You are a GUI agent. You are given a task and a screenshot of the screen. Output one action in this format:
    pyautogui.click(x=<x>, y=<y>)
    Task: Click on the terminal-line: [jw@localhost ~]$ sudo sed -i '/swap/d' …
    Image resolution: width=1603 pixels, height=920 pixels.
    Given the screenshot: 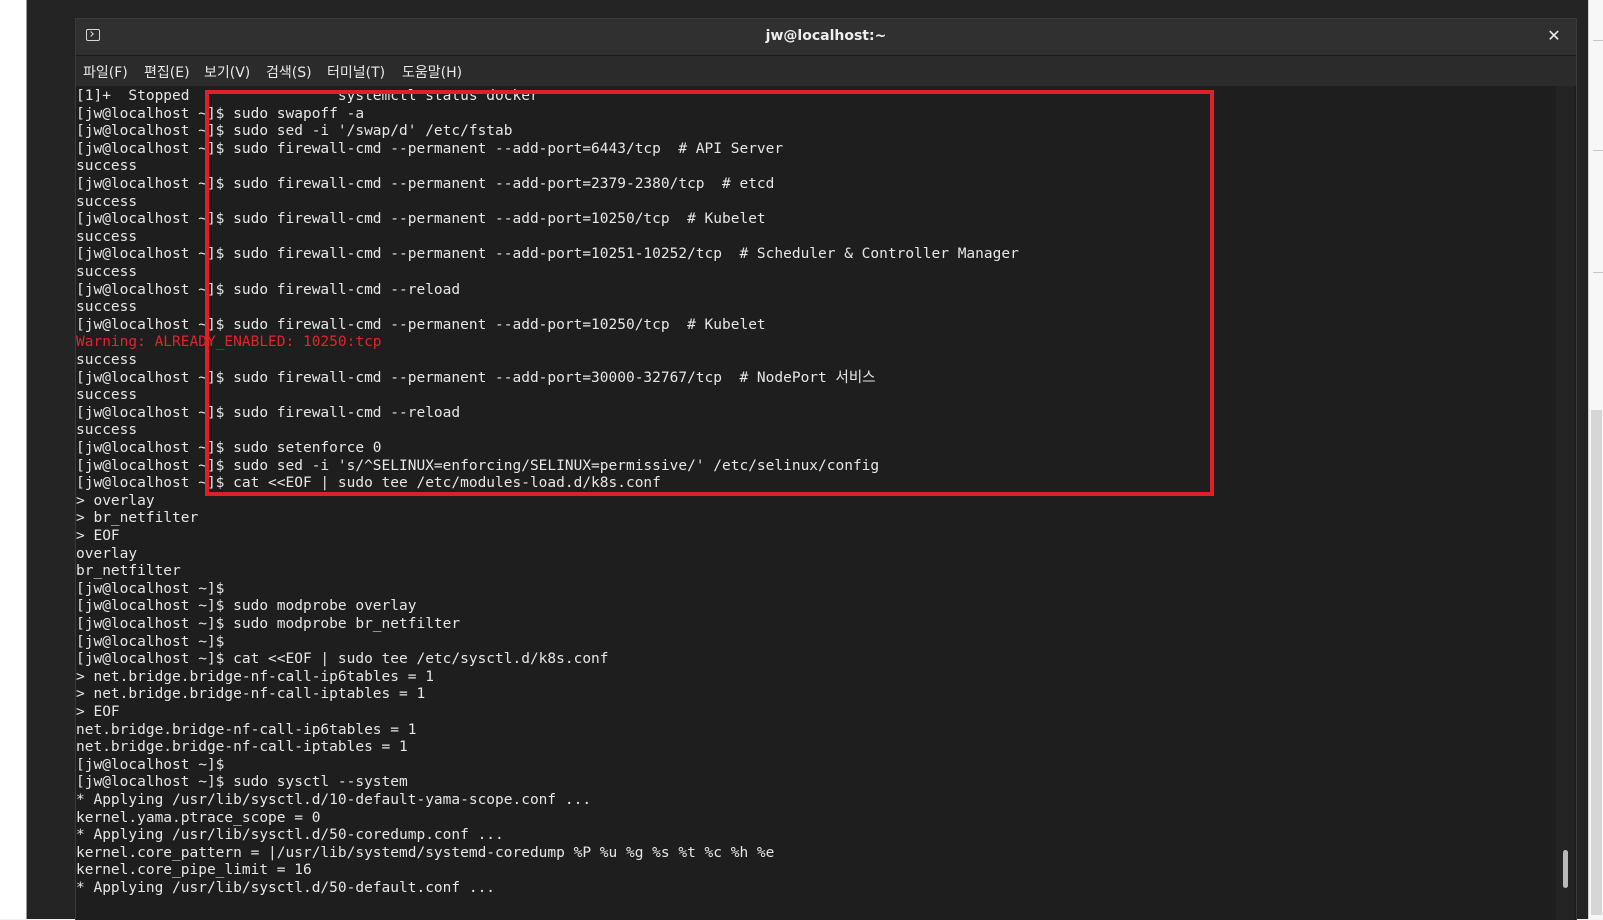 What is the action you would take?
    pyautogui.click(x=294, y=131)
    